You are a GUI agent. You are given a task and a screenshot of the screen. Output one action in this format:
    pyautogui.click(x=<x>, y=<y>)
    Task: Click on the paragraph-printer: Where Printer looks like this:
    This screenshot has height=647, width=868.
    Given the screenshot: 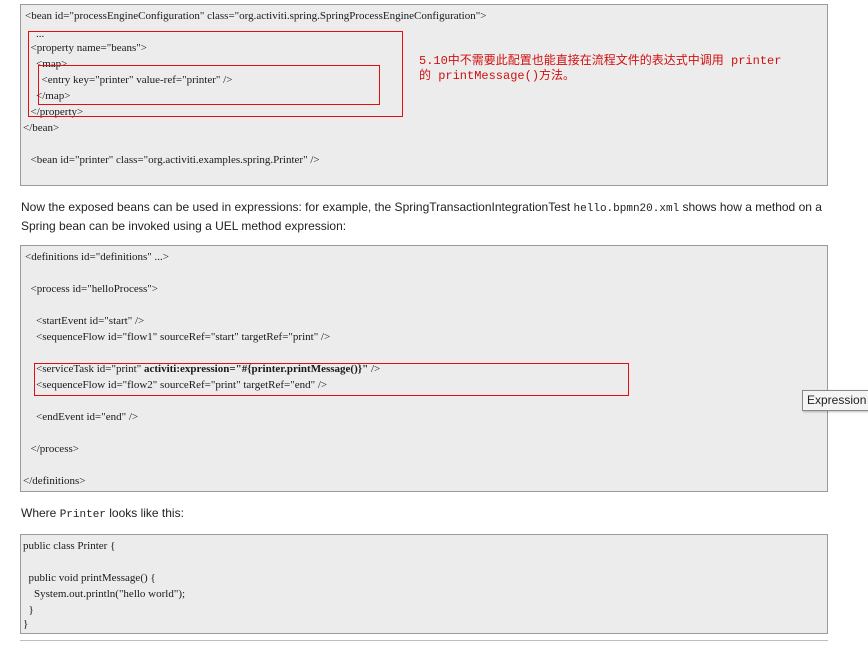 What is the action you would take?
    pyautogui.click(x=427, y=514)
    